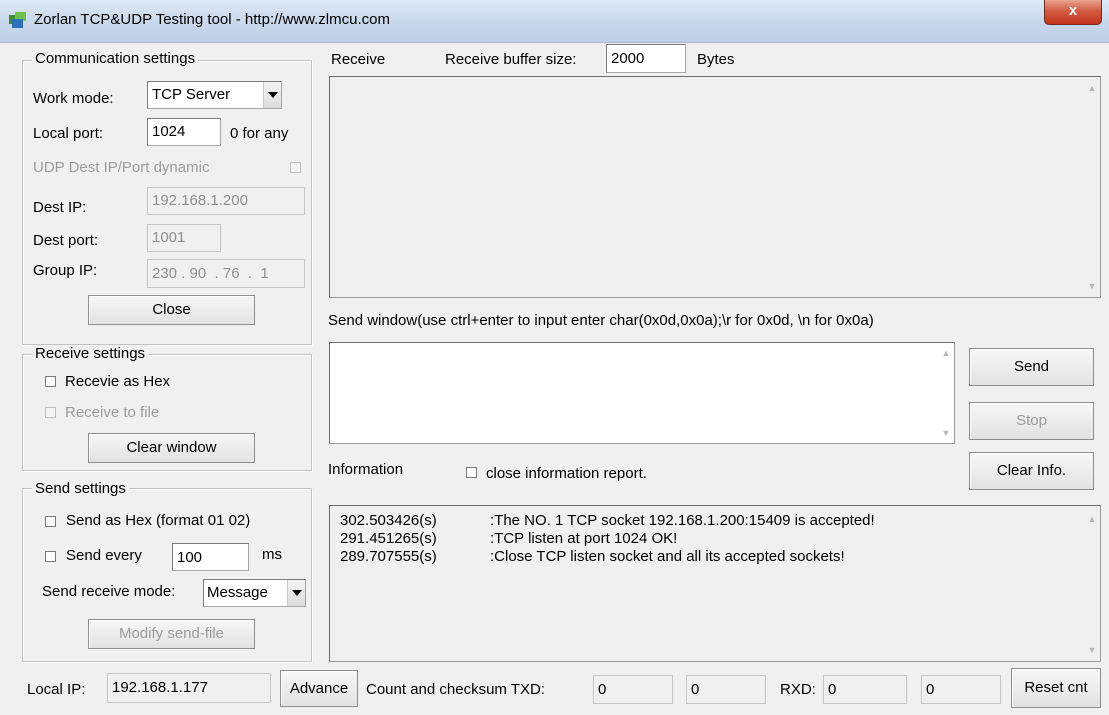 The width and height of the screenshot is (1109, 715). Describe the element at coordinates (272, 554) in the screenshot. I see `send-interval-unit: ms` at that location.